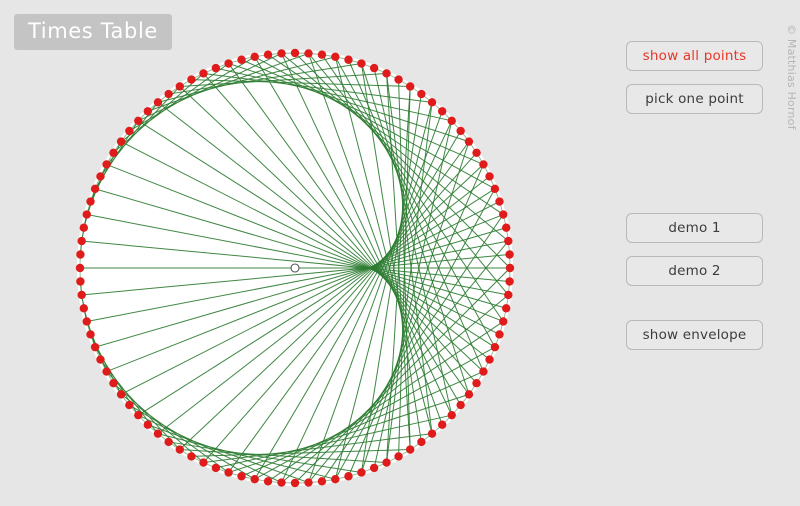 The height and width of the screenshot is (506, 800). What do you see at coordinates (694, 56) in the screenshot?
I see `show-all-points-button: show all points` at bounding box center [694, 56].